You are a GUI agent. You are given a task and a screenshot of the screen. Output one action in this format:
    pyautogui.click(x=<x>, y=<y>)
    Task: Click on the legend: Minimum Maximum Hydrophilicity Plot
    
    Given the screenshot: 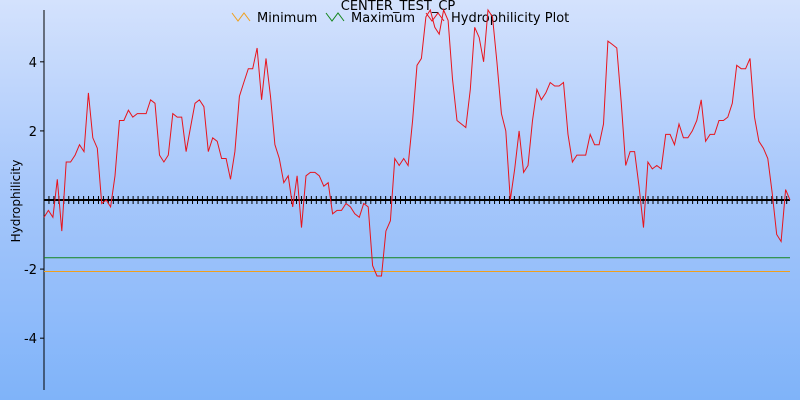 What is the action you would take?
    pyautogui.click(x=400, y=18)
    